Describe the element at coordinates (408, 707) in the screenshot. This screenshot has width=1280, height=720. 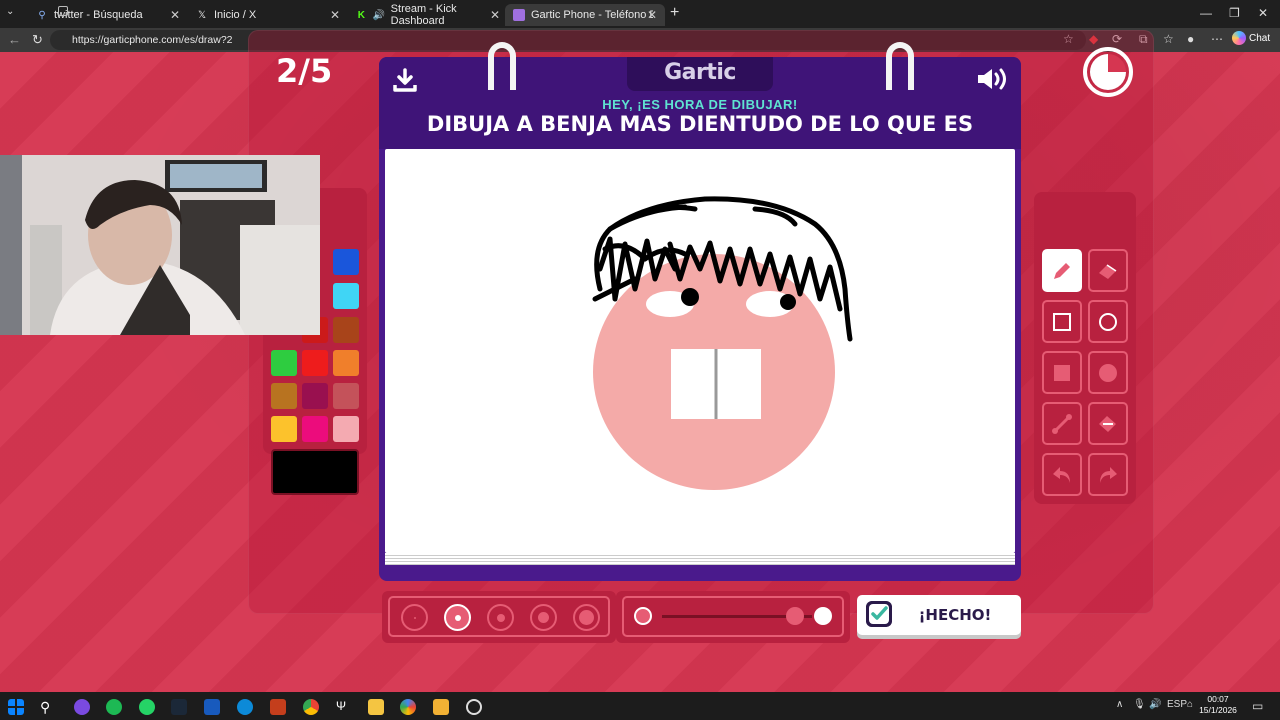
I see `browser-icon` at that location.